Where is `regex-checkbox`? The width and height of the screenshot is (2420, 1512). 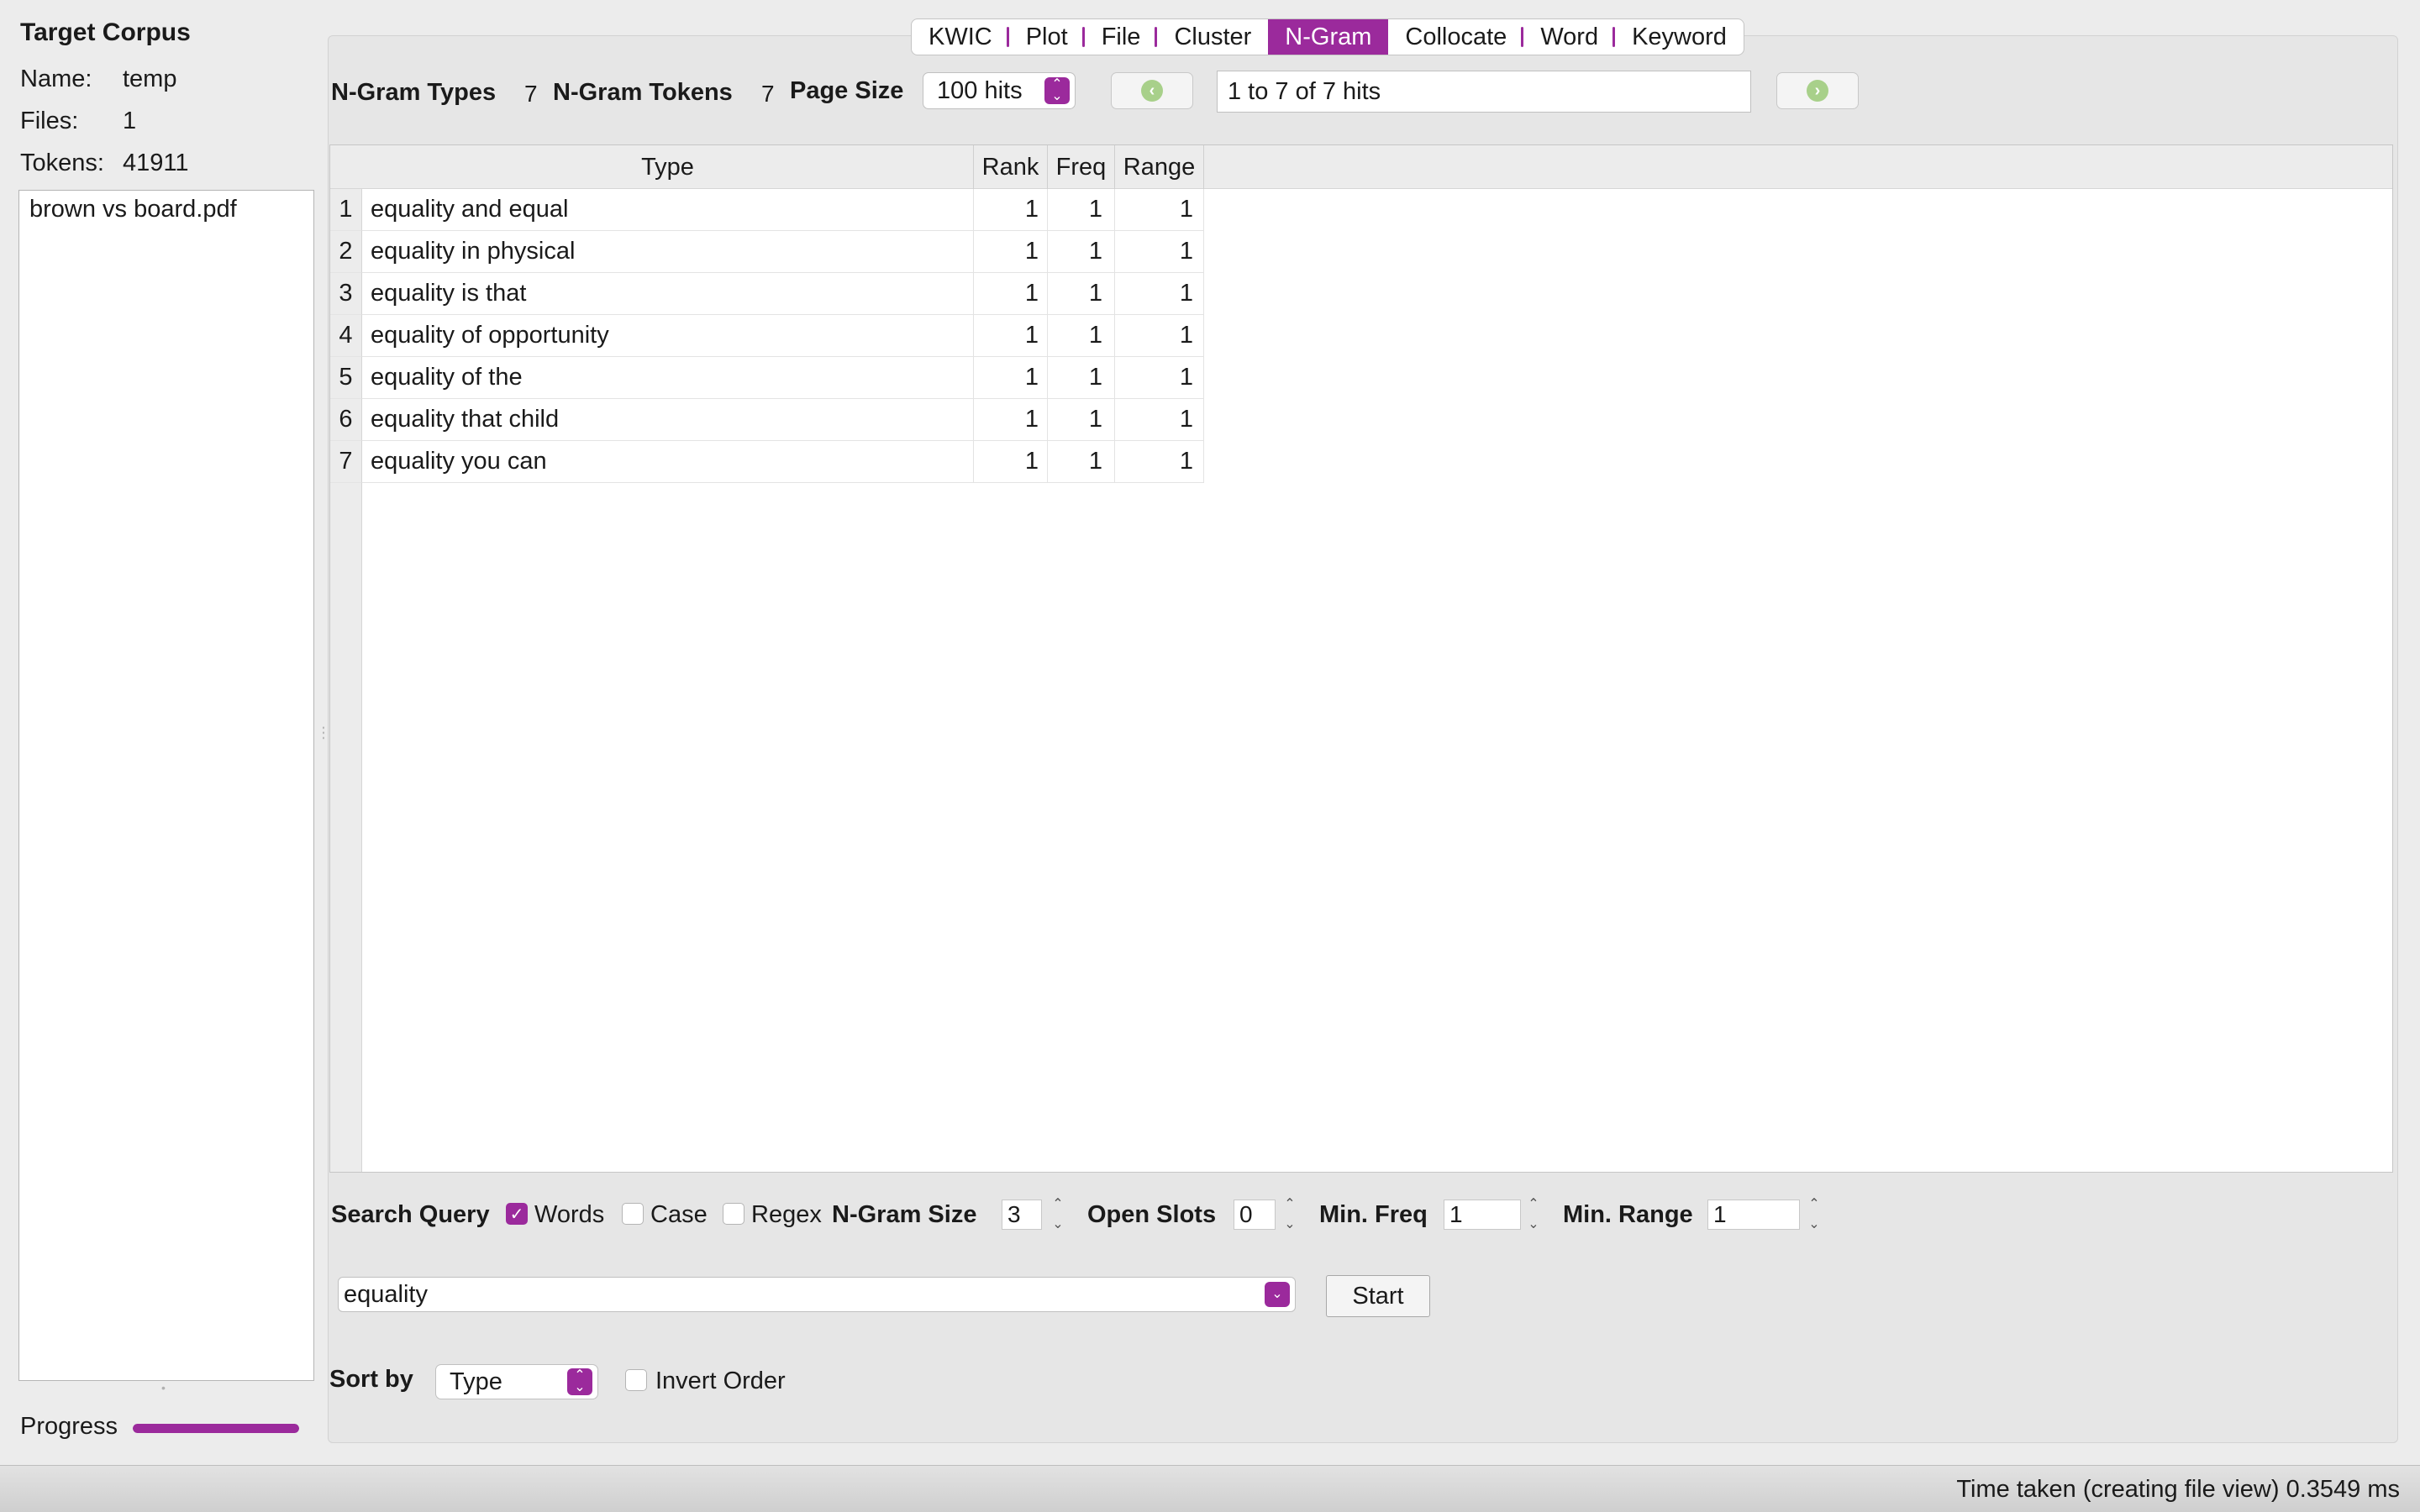
regex-checkbox is located at coordinates (734, 1214).